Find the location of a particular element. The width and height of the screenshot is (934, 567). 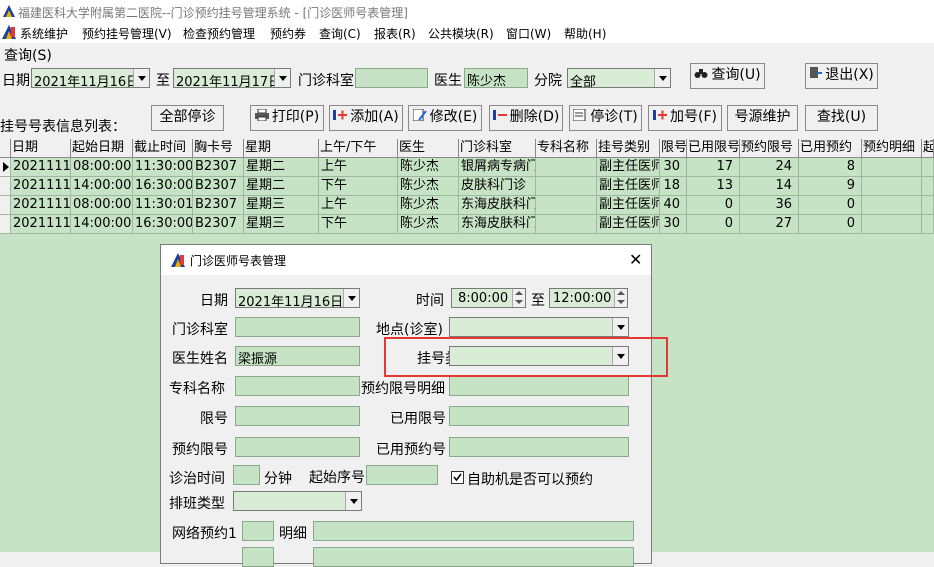

detail-2-input is located at coordinates (473, 557).